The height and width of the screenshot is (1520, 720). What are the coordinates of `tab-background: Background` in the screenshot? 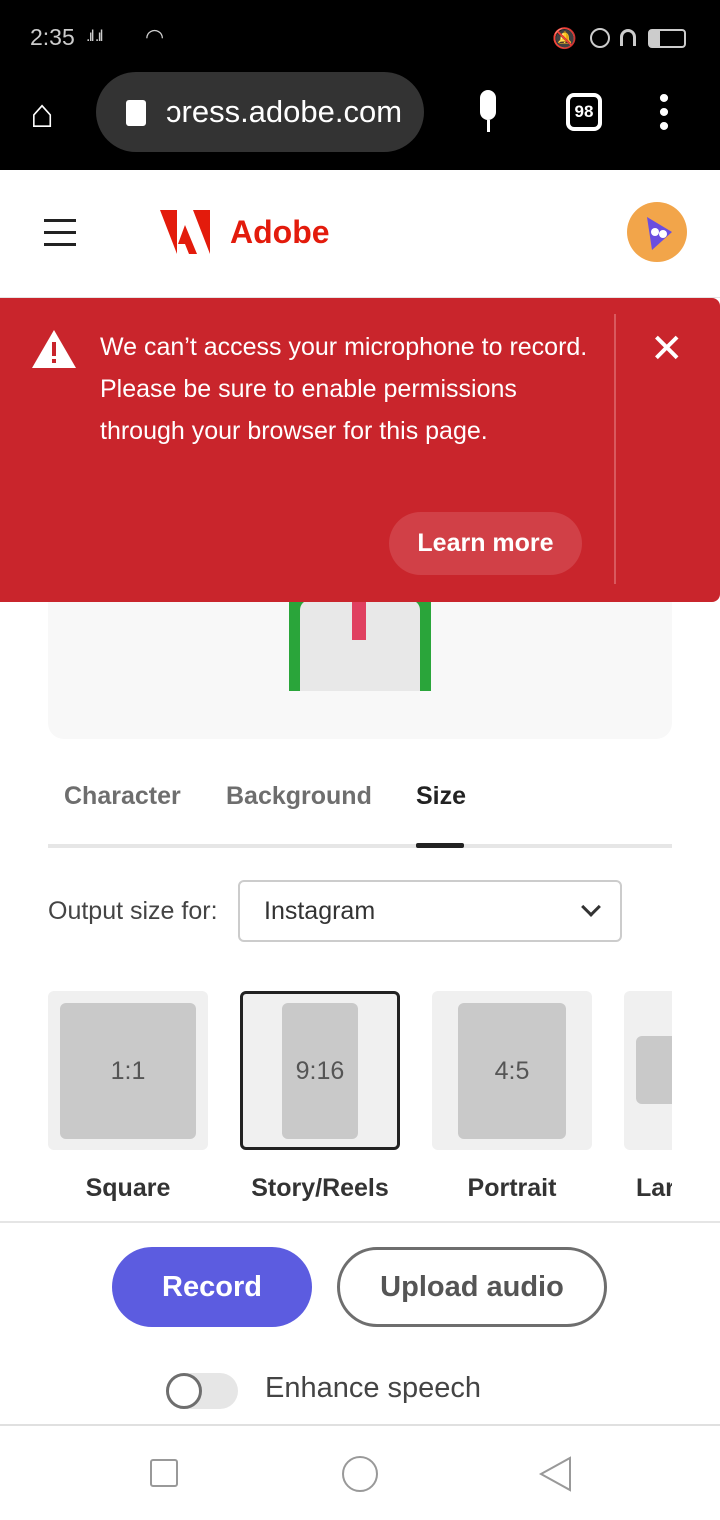 It's located at (299, 796).